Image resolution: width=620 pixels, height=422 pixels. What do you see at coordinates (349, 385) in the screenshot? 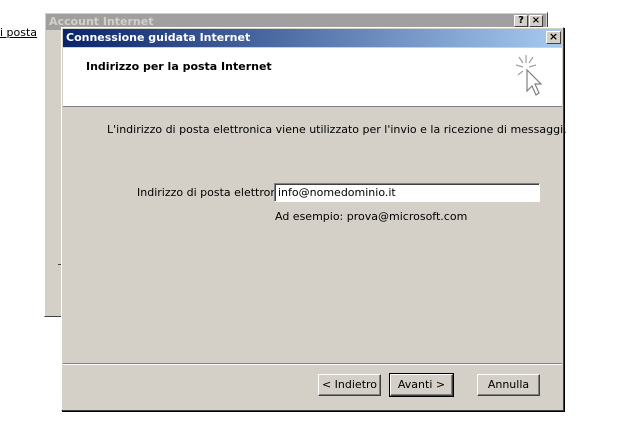
I see `back-button: < Indietro` at bounding box center [349, 385].